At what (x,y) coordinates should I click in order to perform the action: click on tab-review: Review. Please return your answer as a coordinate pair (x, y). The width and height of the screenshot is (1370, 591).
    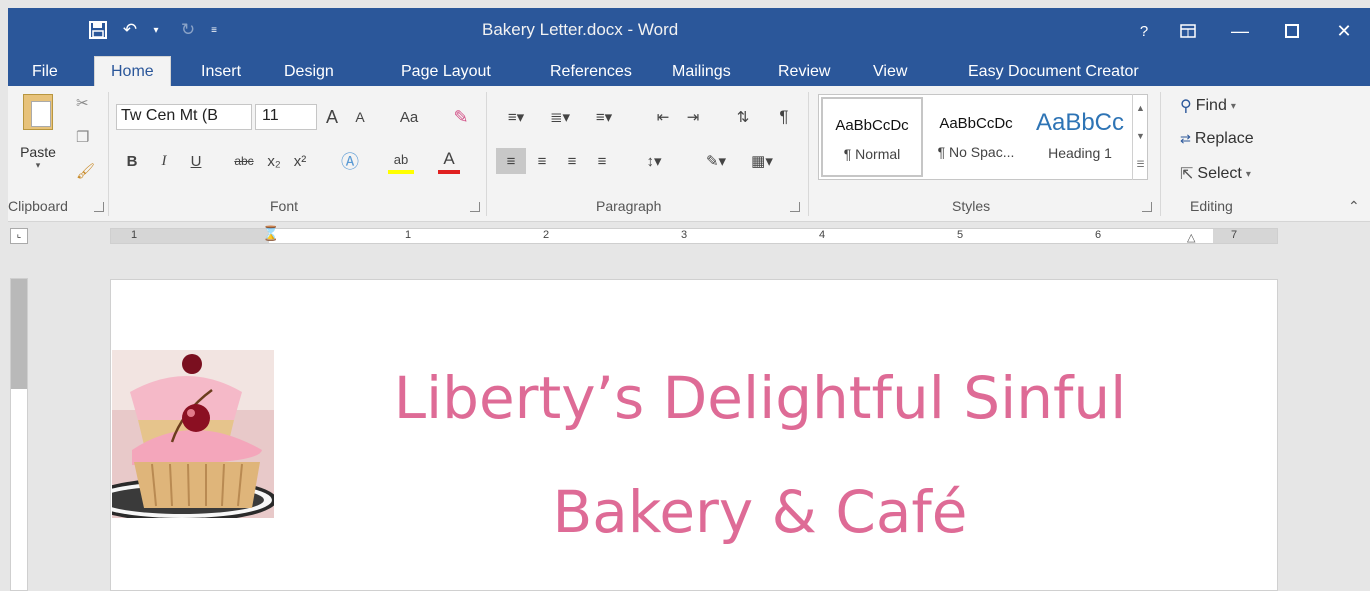
    Looking at the image, I should click on (804, 72).